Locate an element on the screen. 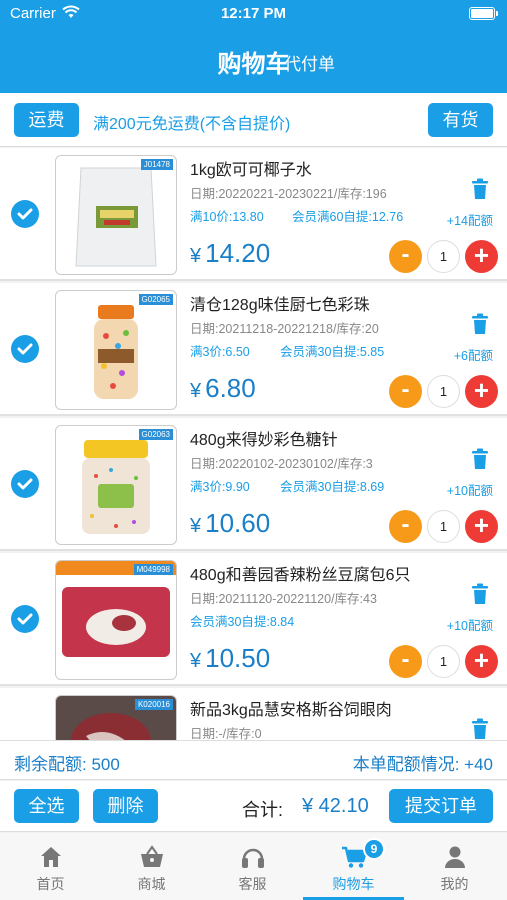 This screenshot has height=900, width=507. item-name: 480g和善园香辣粉丝豆腐包6只 is located at coordinates (300, 573).